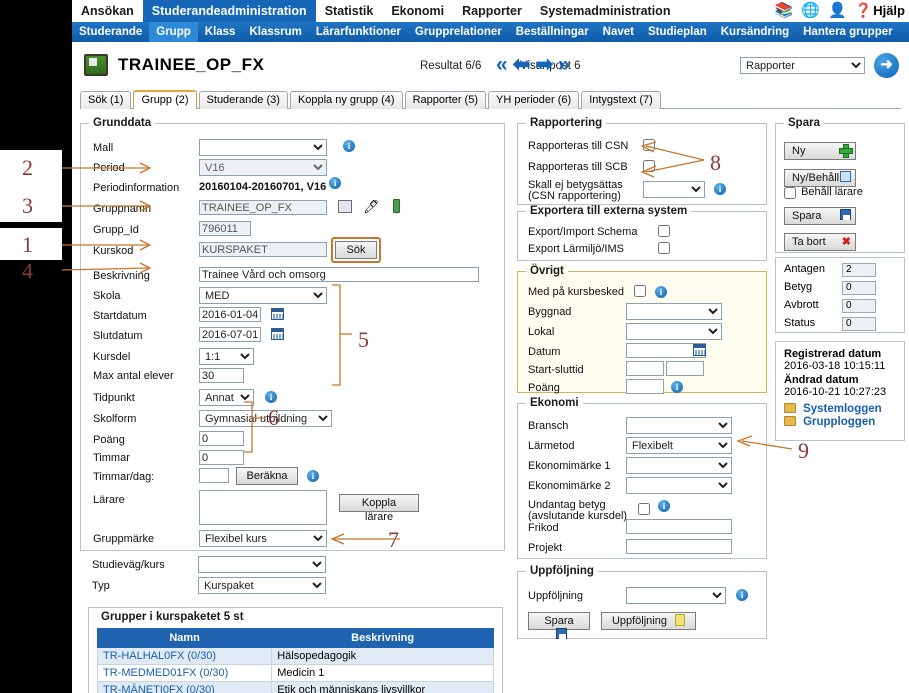 The width and height of the screenshot is (909, 693). Describe the element at coordinates (649, 145) in the screenshot. I see `rapporteras-csn-checkbox` at that location.